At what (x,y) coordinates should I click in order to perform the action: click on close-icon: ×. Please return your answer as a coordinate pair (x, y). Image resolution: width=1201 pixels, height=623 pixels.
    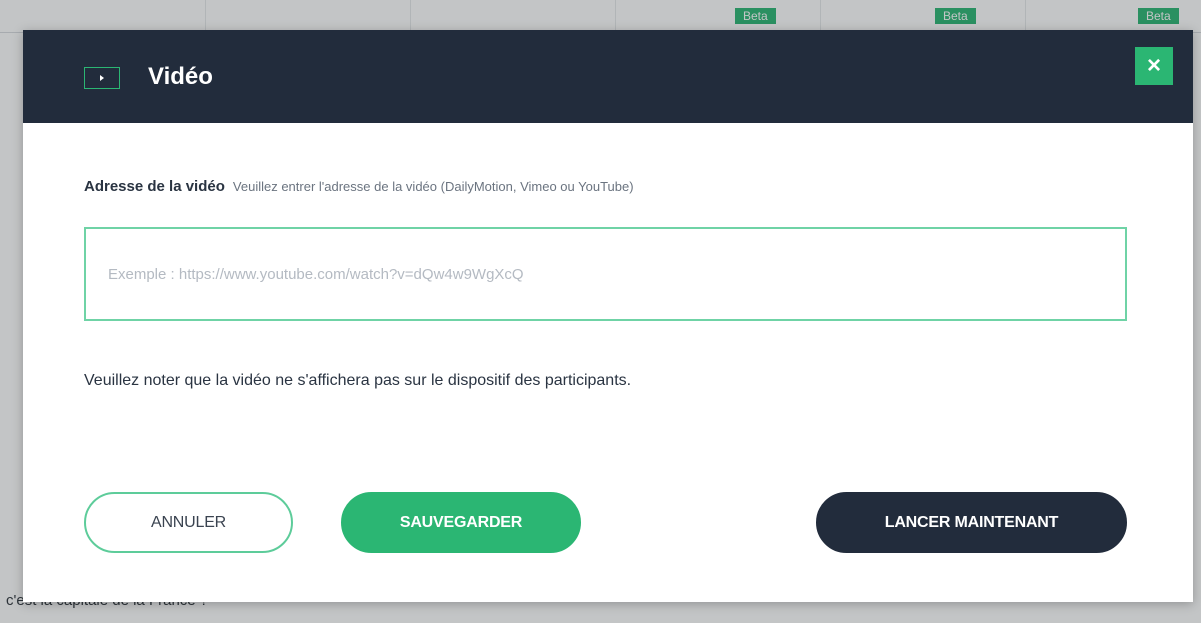
    Looking at the image, I should click on (1153, 65).